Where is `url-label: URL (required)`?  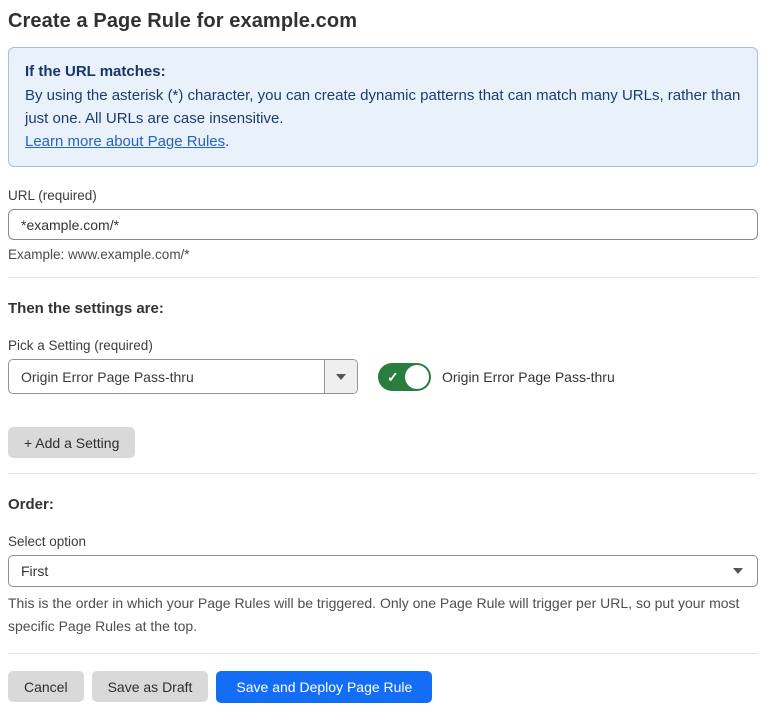
url-label: URL (required) is located at coordinates (52, 195).